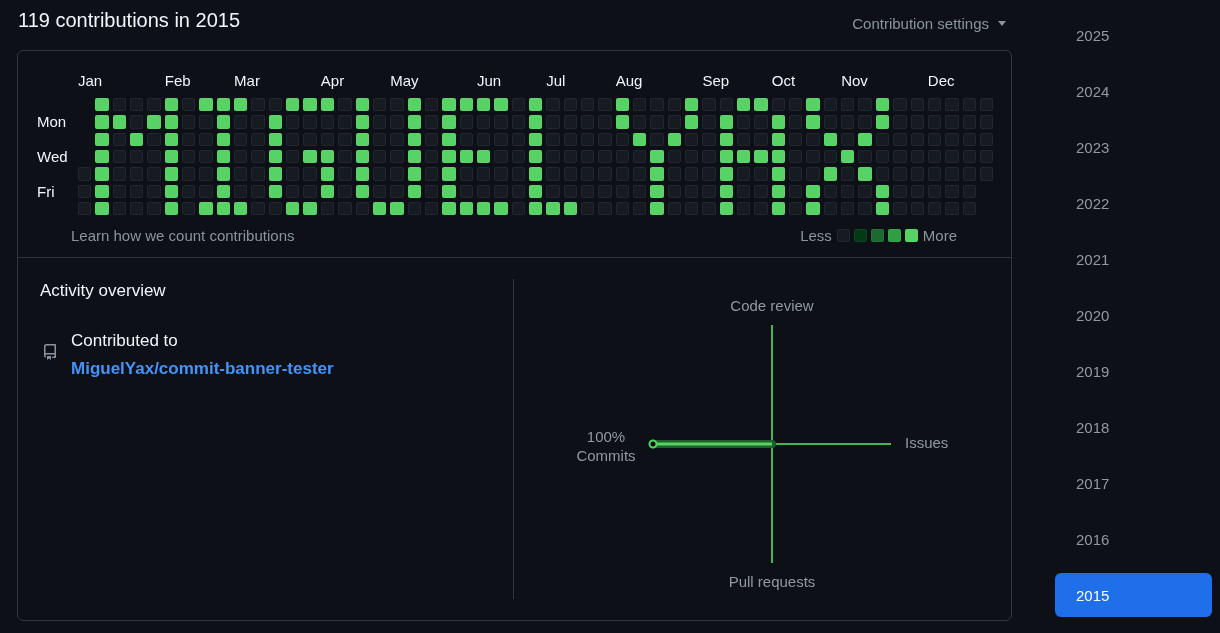 This screenshot has width=1220, height=633. I want to click on learn-link: Learn how we count contributions, so click(183, 235).